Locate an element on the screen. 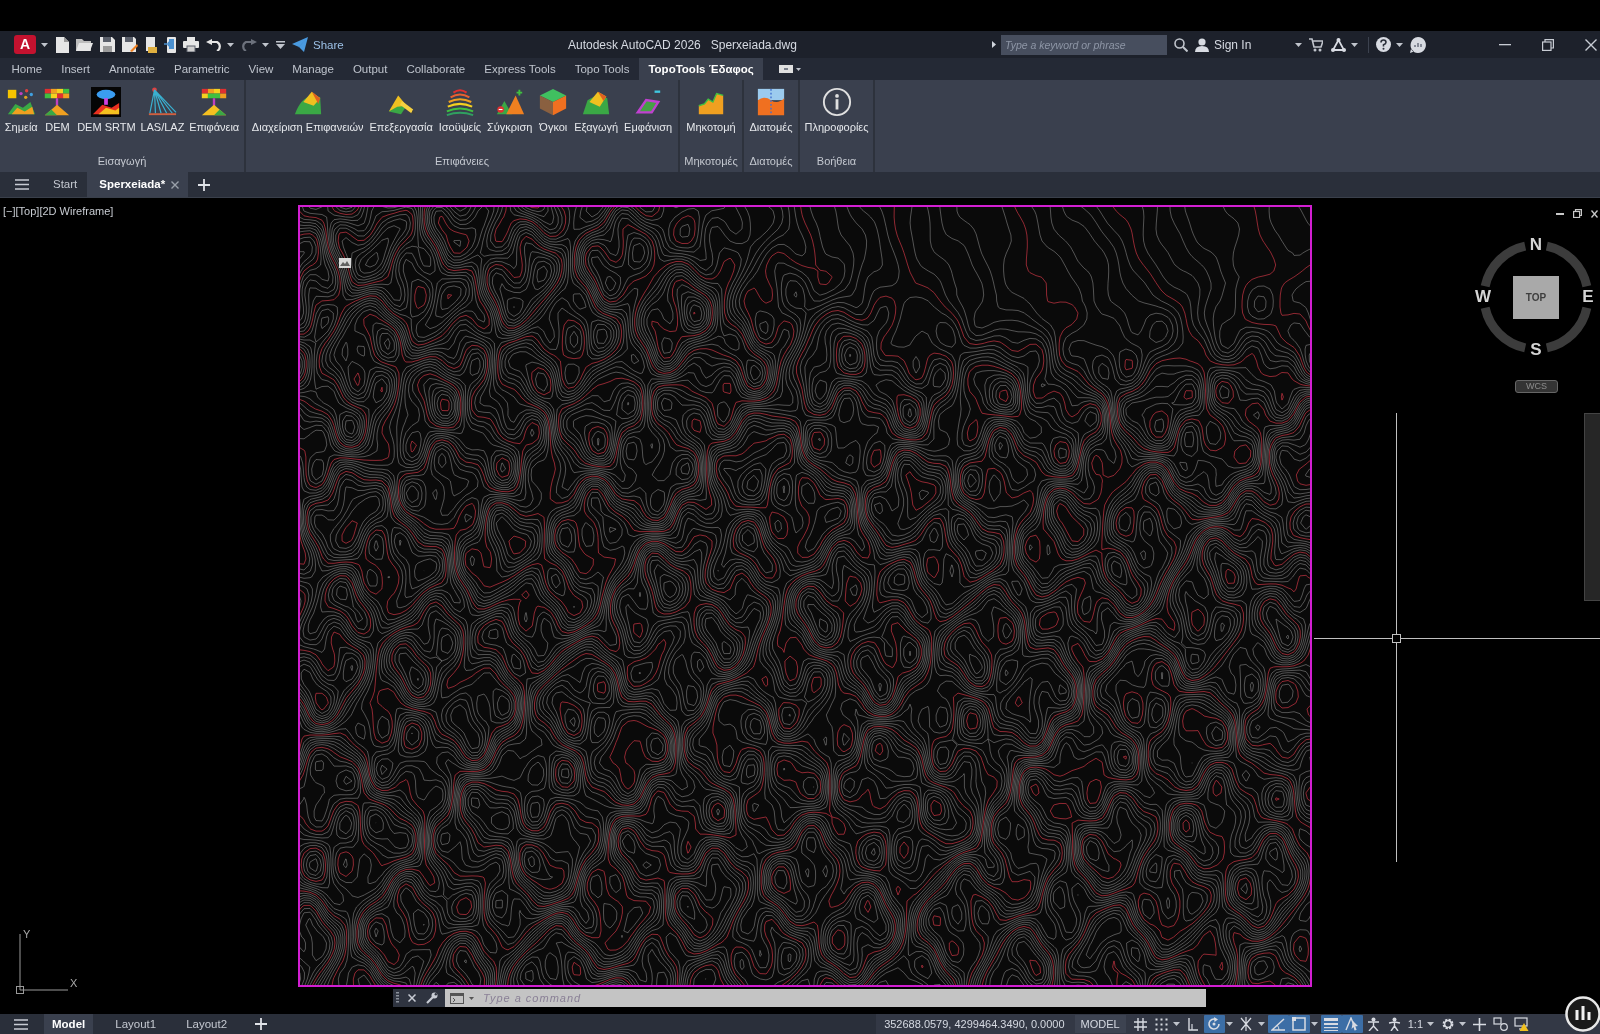  terminal-icon is located at coordinates (457, 998).